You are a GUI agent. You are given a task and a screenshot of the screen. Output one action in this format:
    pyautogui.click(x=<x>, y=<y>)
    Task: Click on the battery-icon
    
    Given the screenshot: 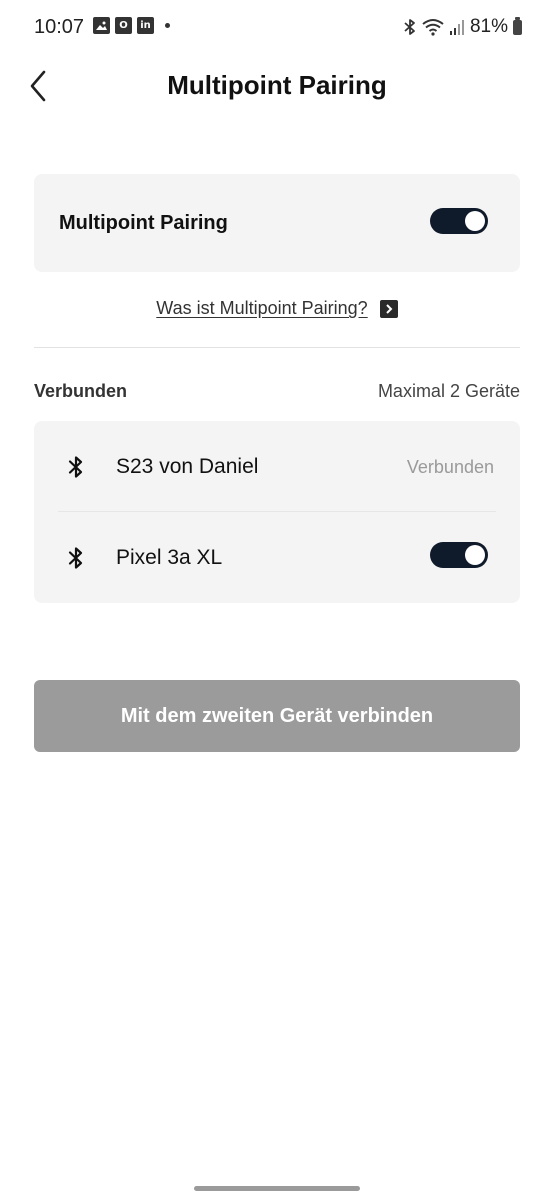 What is the action you would take?
    pyautogui.click(x=517, y=25)
    